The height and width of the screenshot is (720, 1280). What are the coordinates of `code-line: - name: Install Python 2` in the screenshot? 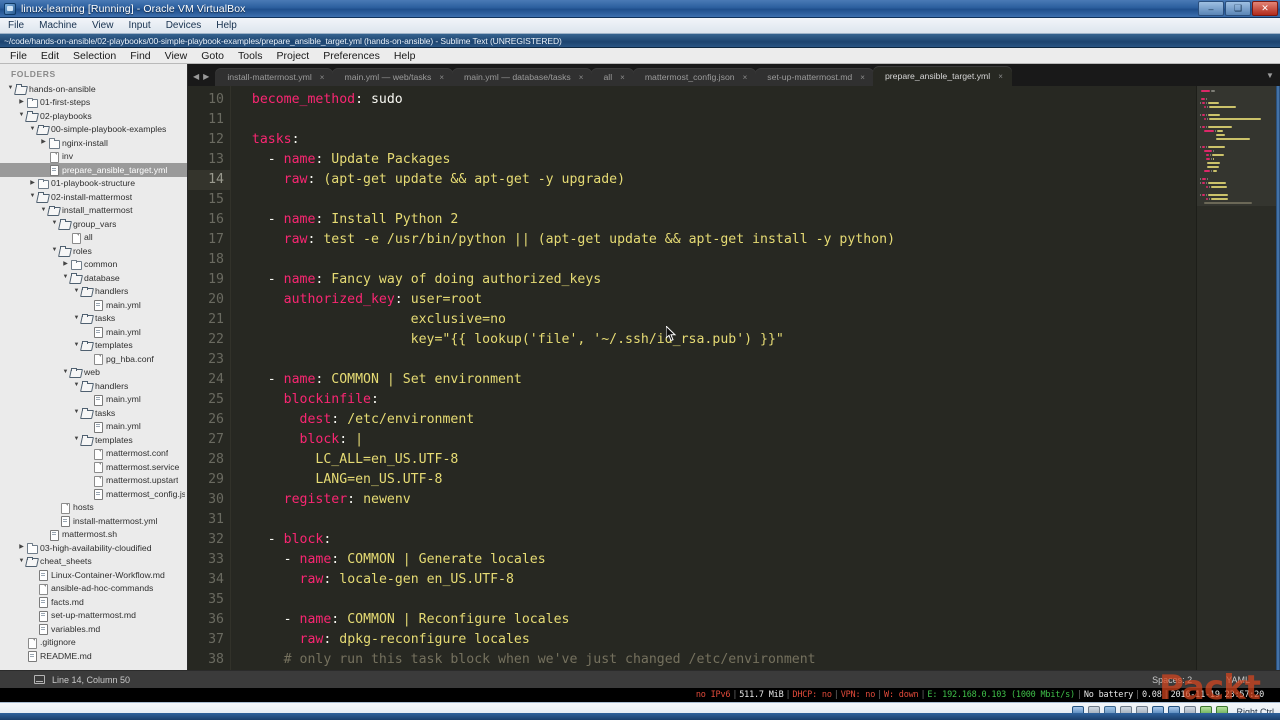 It's located at (736, 220).